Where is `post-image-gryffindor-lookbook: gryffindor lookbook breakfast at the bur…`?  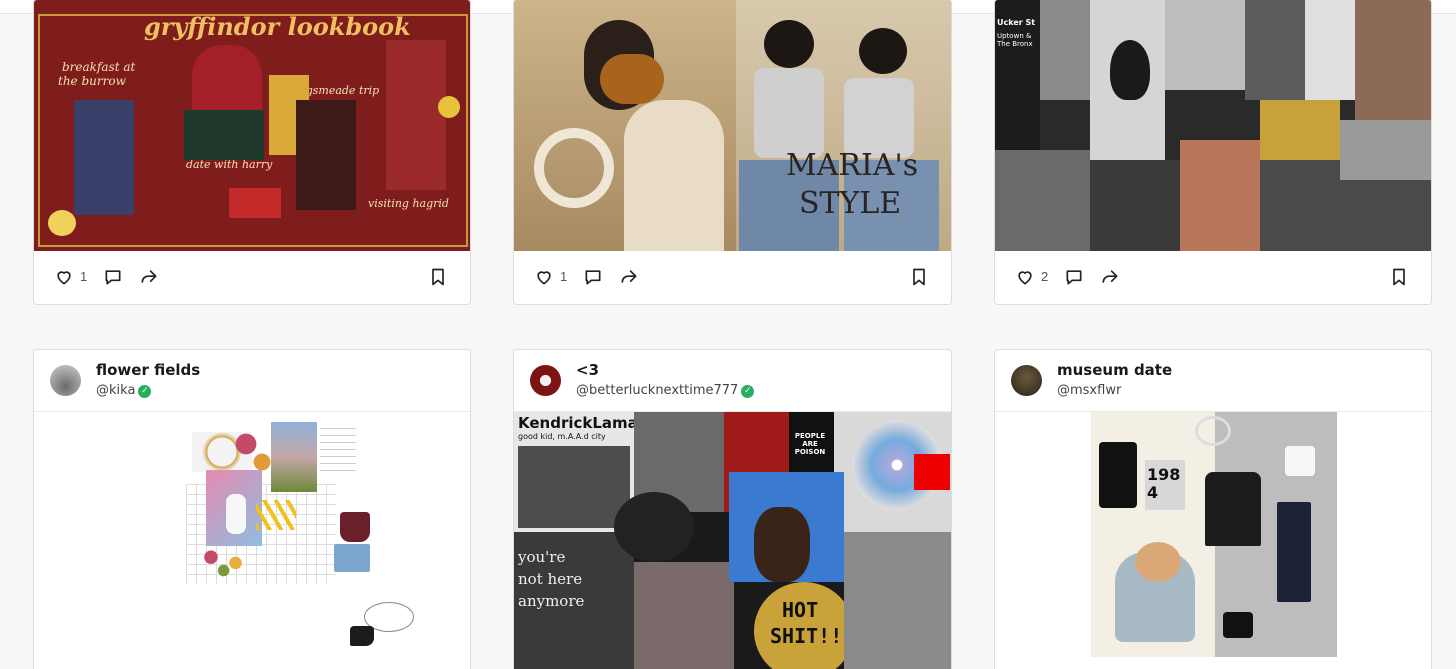
post-image-gryffindor-lookbook: gryffindor lookbook breakfast at the bur… is located at coordinates (252, 125).